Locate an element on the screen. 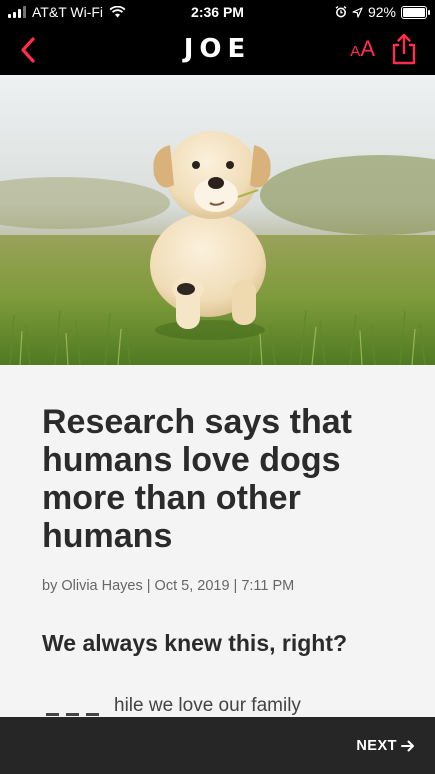 Image resolution: width=435 pixels, height=774 pixels. arrow-right-icon is located at coordinates (407, 746).